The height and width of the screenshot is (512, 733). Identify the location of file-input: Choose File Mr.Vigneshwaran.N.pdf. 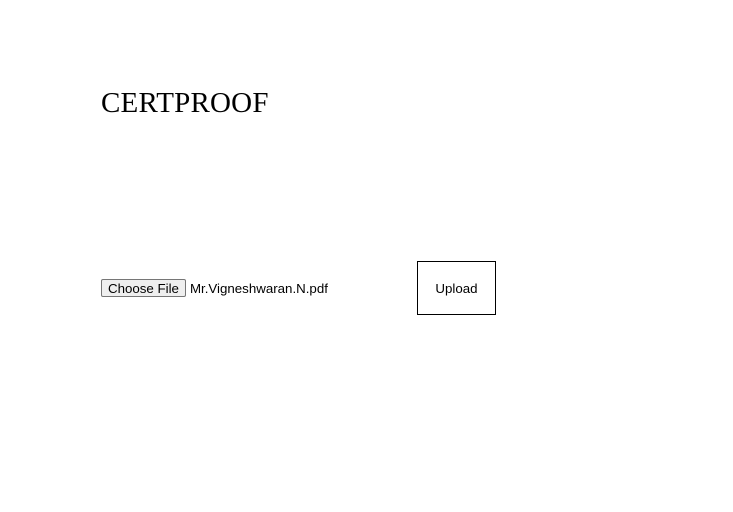
(214, 288).